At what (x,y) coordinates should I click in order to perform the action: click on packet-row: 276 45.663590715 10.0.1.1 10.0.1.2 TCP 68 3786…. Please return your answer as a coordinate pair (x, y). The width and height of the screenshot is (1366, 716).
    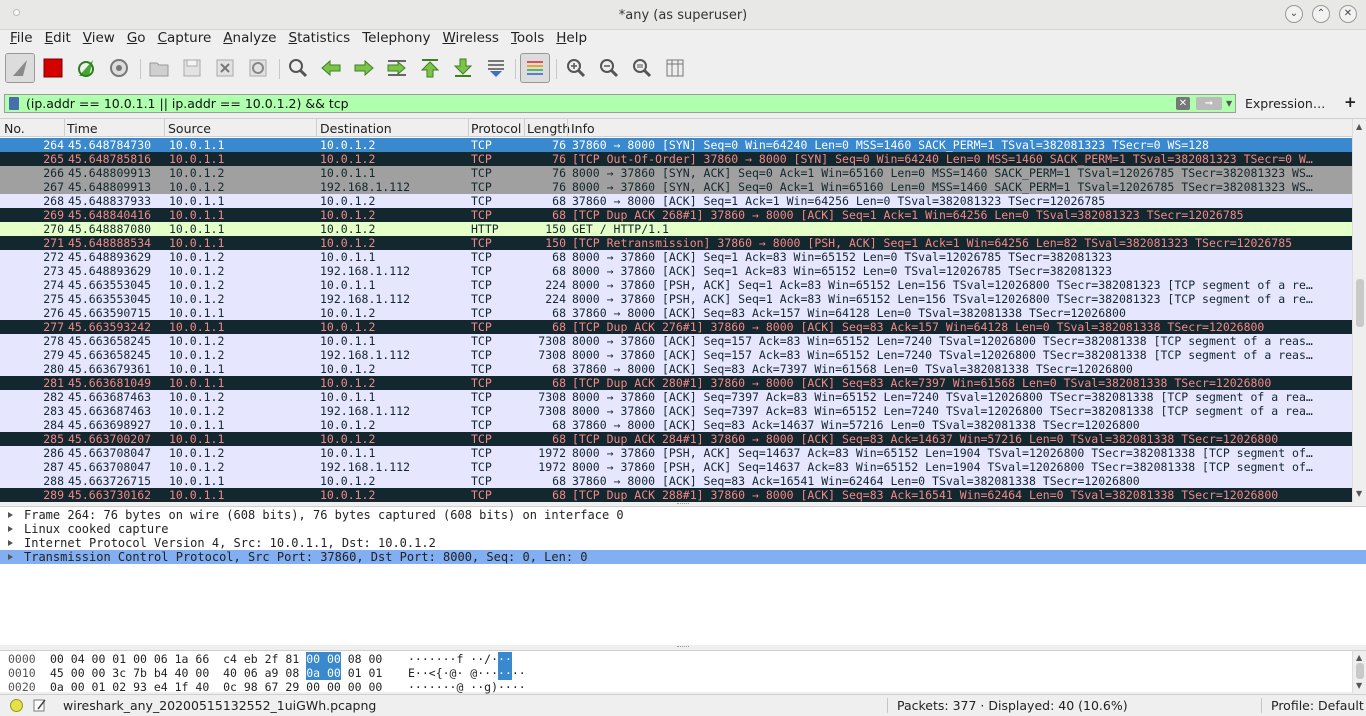
    Looking at the image, I should click on (676, 313).